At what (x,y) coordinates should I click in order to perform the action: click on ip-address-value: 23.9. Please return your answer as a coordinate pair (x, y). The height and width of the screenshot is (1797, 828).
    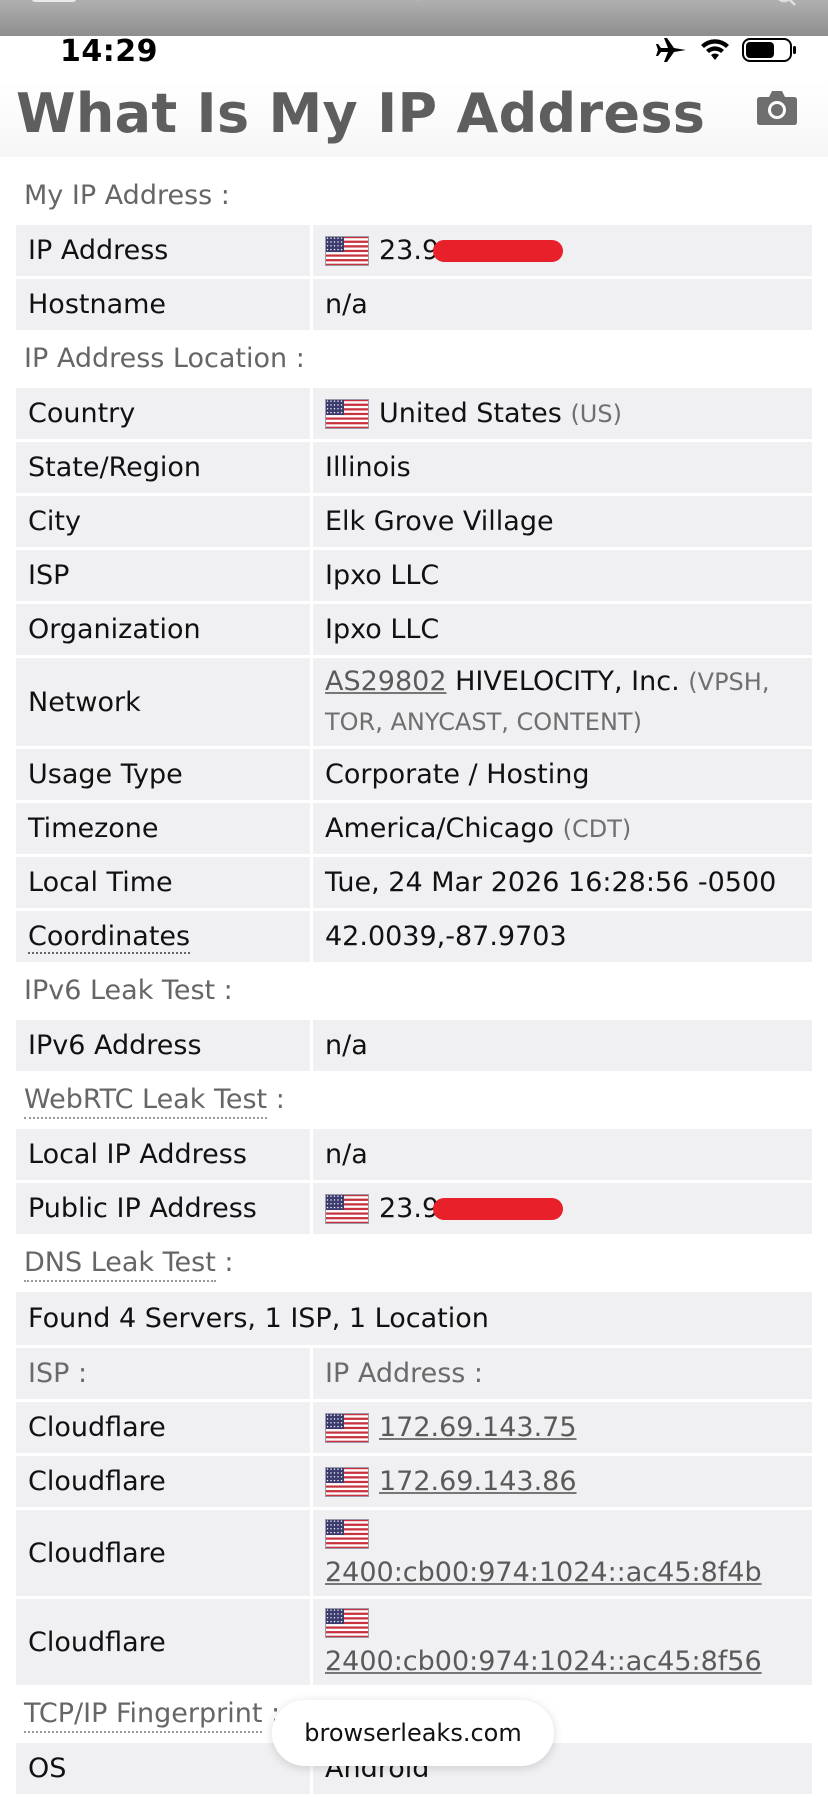
    Looking at the image, I should click on (409, 250).